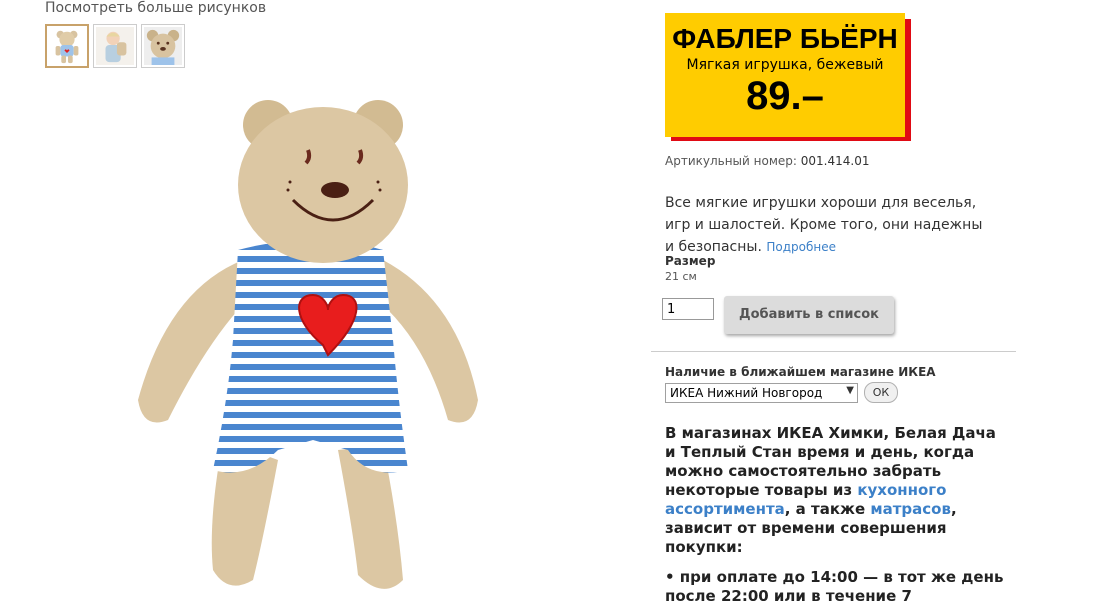 The image size is (1097, 610). What do you see at coordinates (910, 509) in the screenshot?
I see `mattresses-link: матрасов` at bounding box center [910, 509].